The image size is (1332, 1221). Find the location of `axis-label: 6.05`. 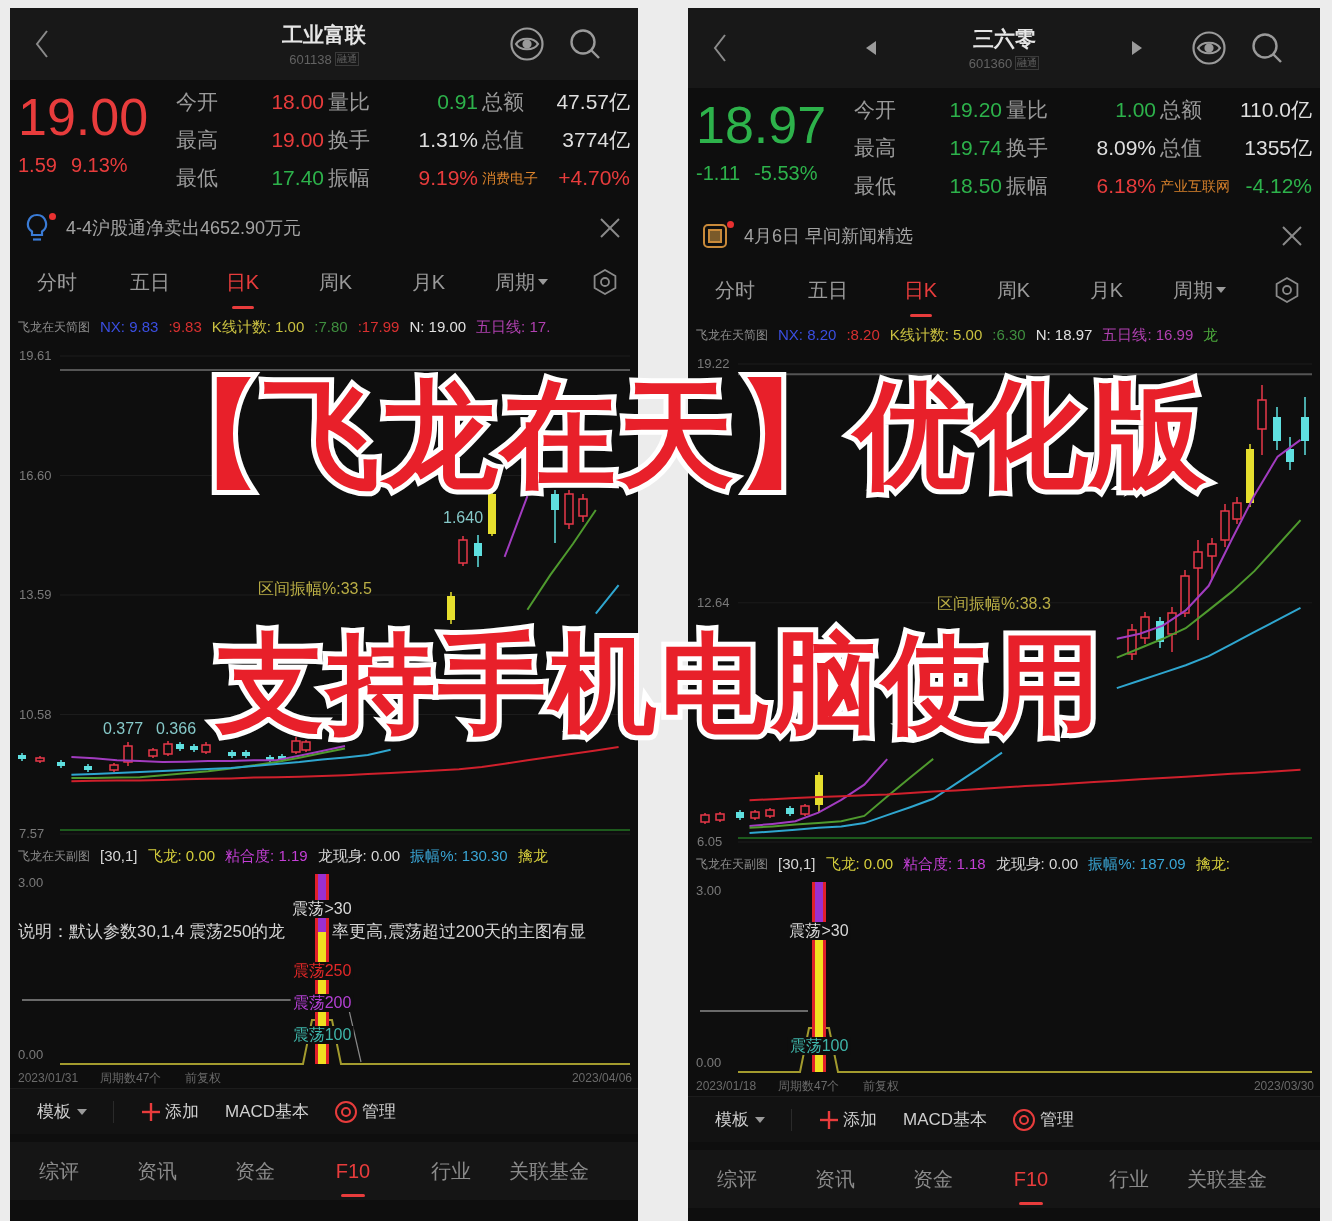

axis-label: 6.05 is located at coordinates (710, 842).